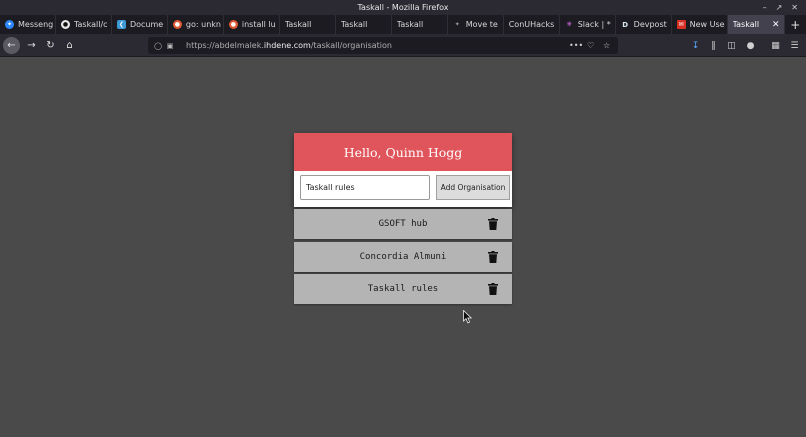 This screenshot has width=806, height=437. I want to click on sidebar-icon: ◫, so click(731, 45).